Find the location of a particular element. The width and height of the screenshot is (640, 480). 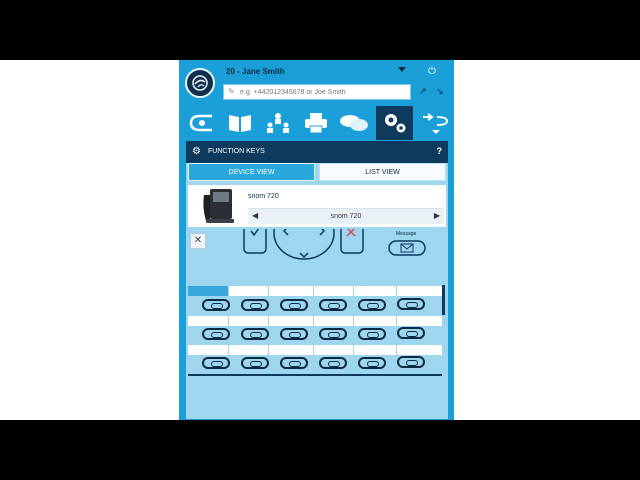

tab-device-view: DEVICE VIEW is located at coordinates (251, 172).